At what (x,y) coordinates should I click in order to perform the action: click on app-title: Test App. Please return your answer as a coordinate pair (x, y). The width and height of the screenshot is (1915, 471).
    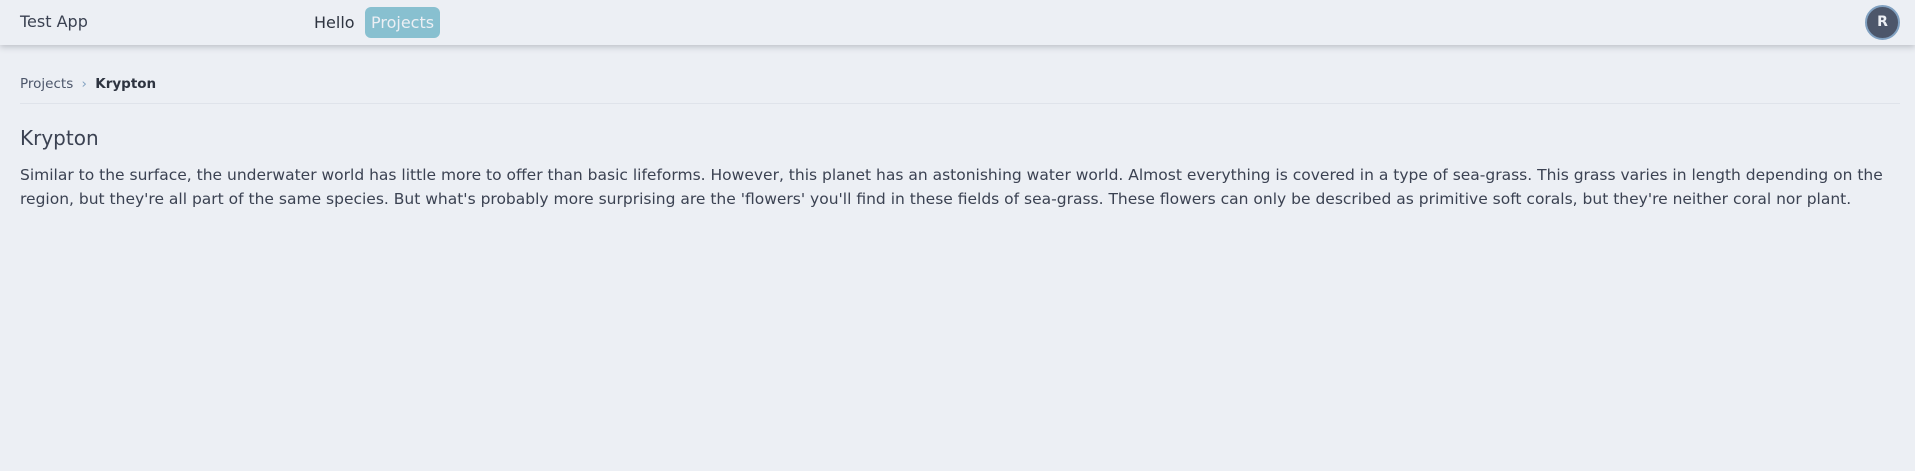
    Looking at the image, I should click on (54, 22).